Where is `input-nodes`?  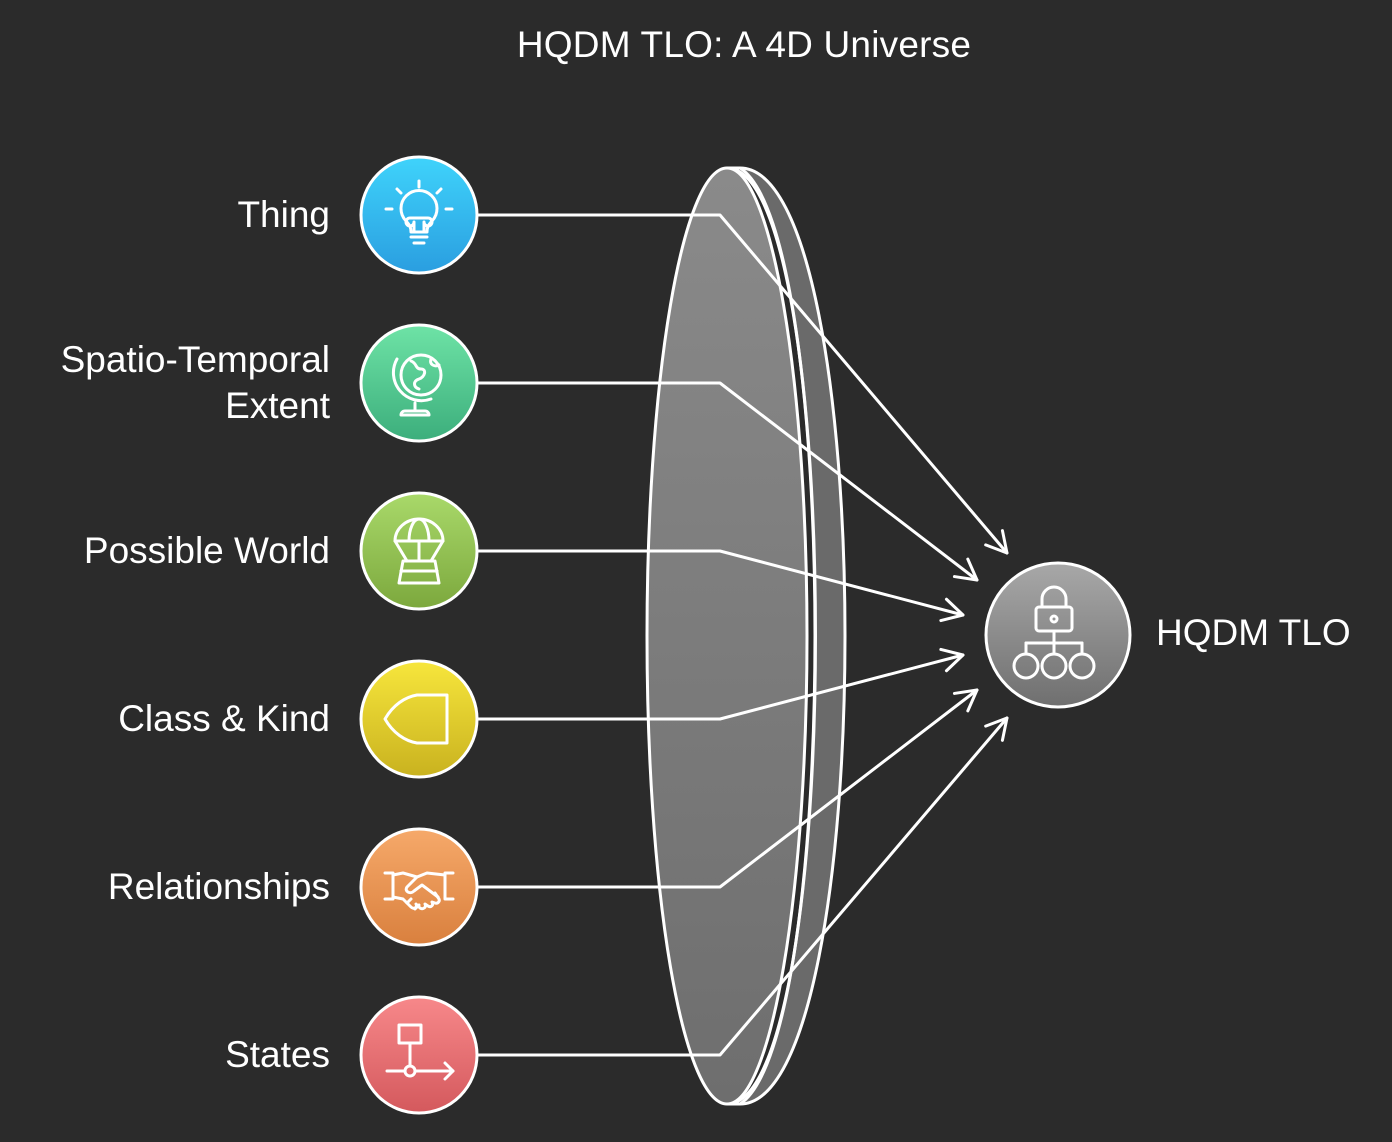 input-nodes is located at coordinates (419, 635).